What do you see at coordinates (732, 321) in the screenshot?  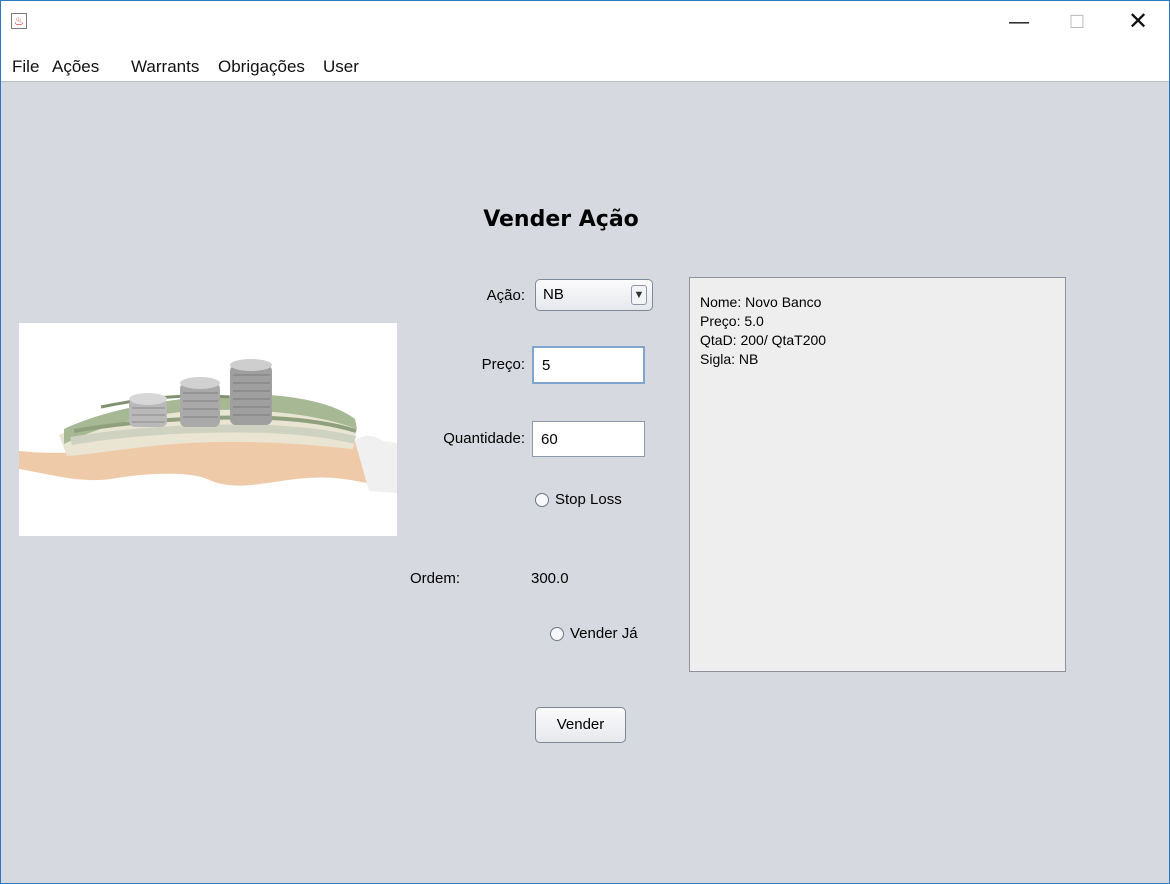 I see `info-preco: Preço: 5.0` at bounding box center [732, 321].